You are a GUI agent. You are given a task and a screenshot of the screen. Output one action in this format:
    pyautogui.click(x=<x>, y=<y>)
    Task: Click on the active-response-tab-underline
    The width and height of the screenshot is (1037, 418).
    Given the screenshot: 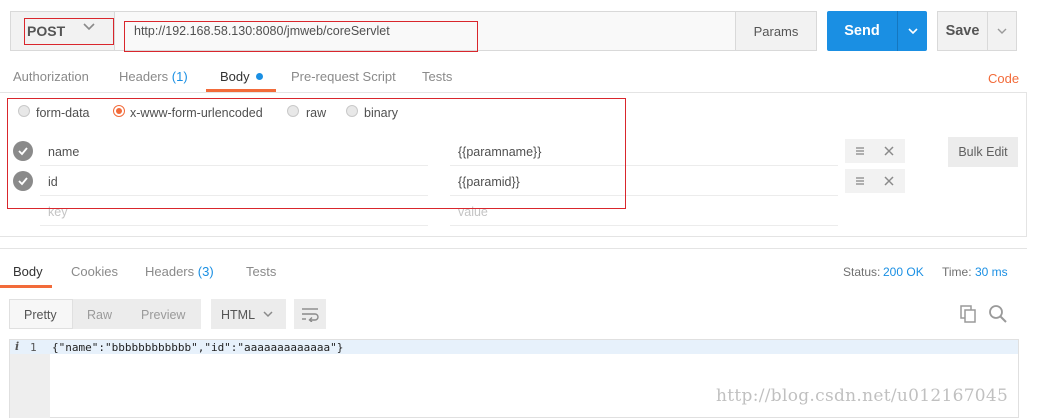 What is the action you would take?
    pyautogui.click(x=26, y=286)
    